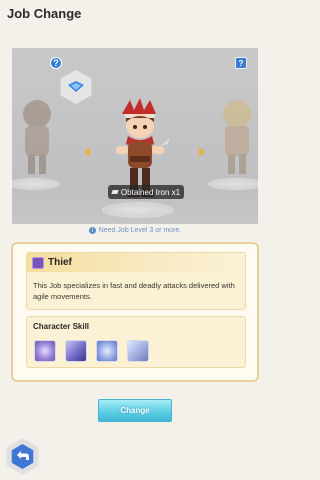 Image resolution: width=320 pixels, height=480 pixels. Describe the element at coordinates (135, 410) in the screenshot. I see `change-button: Change` at that location.